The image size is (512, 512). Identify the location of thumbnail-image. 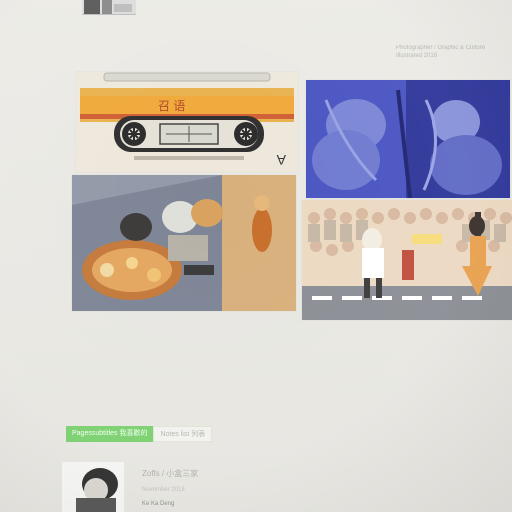
(109, 7).